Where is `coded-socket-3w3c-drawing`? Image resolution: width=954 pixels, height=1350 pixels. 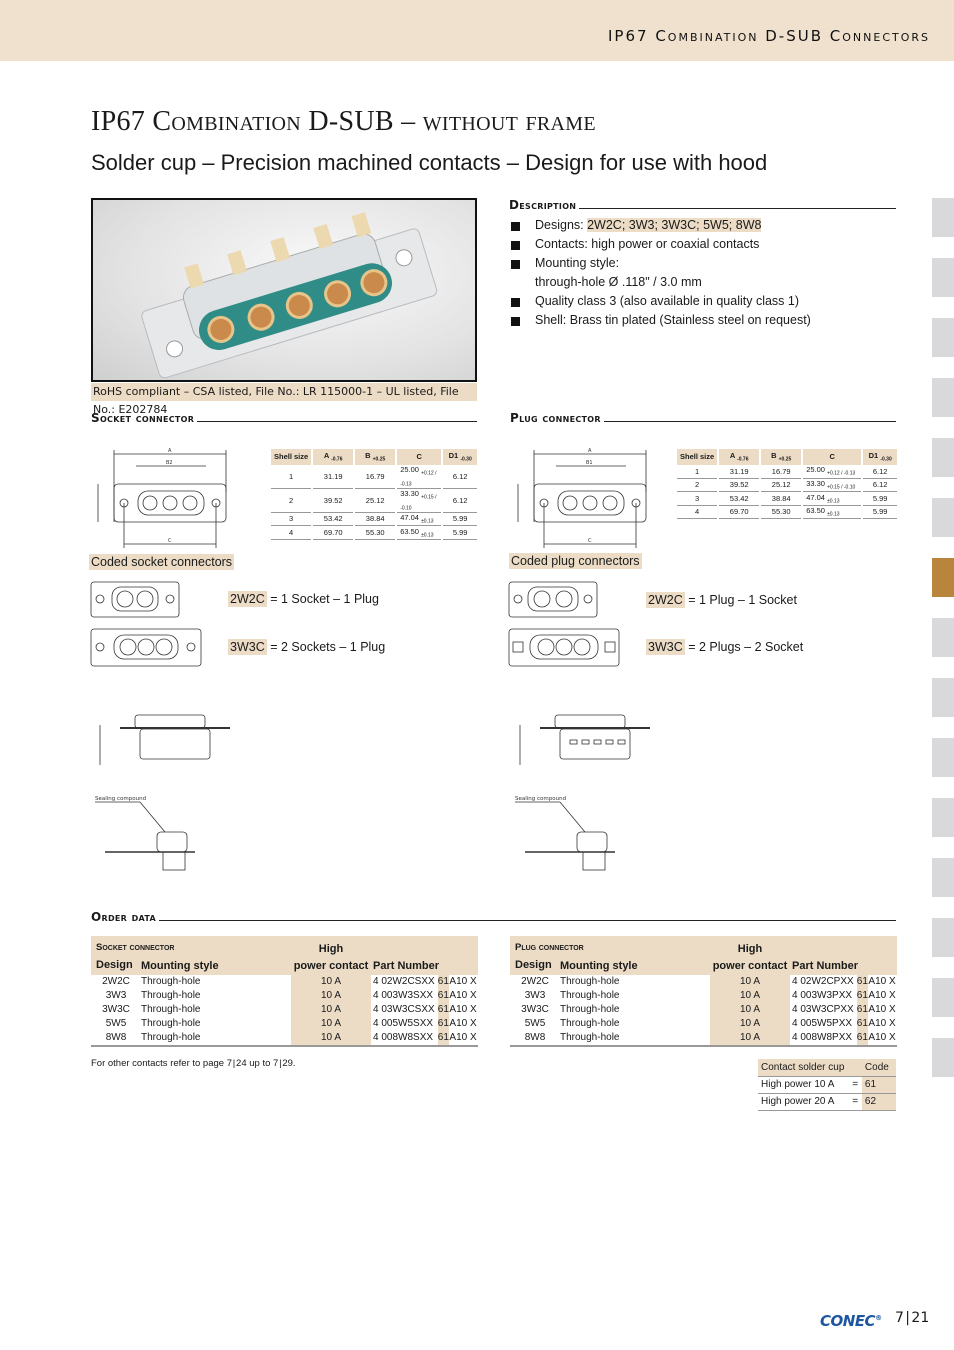 coded-socket-3w3c-drawing is located at coordinates (146, 647).